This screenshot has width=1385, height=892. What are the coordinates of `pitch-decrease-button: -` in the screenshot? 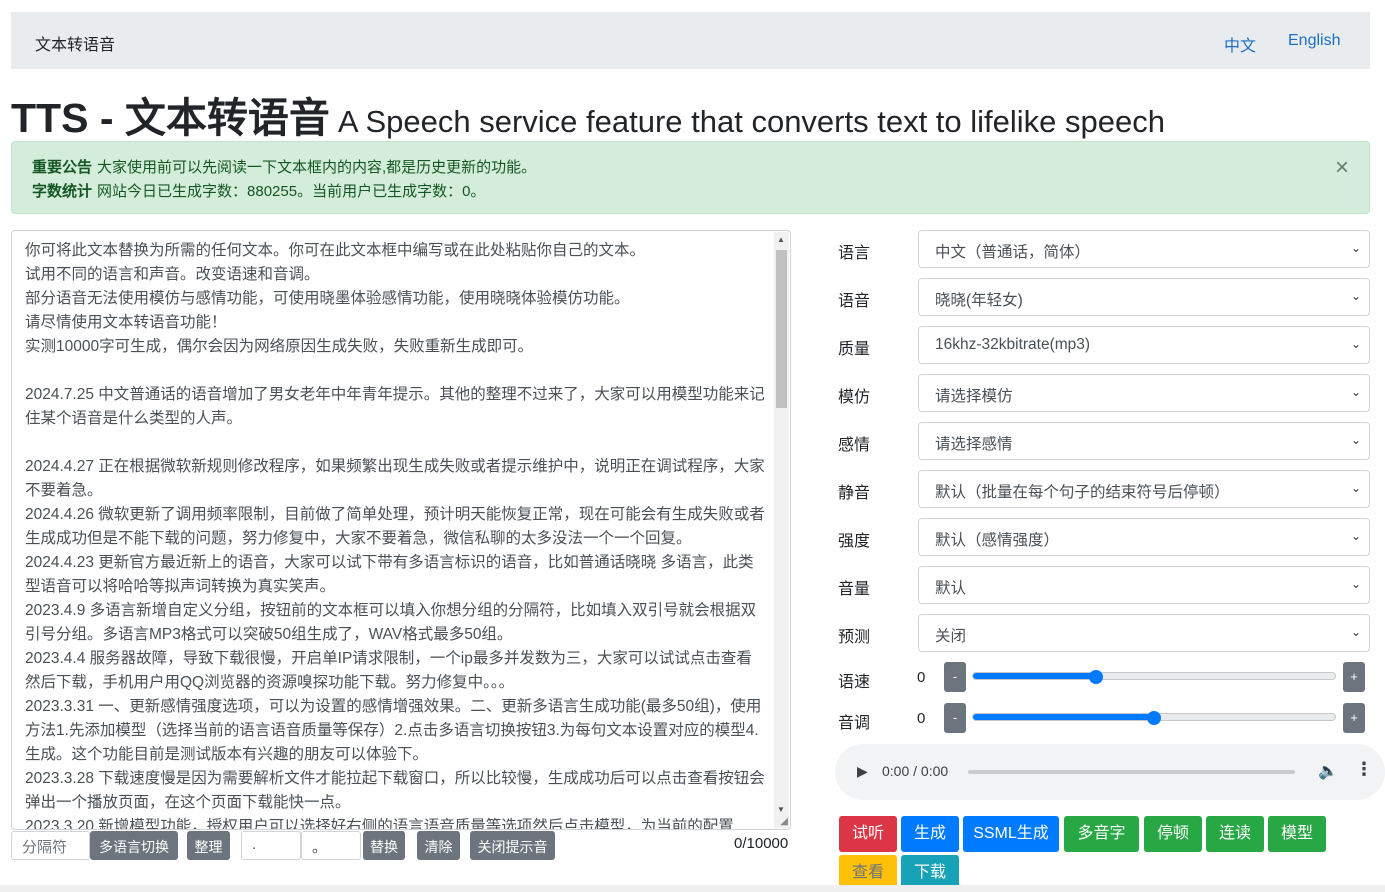 It's located at (955, 718).